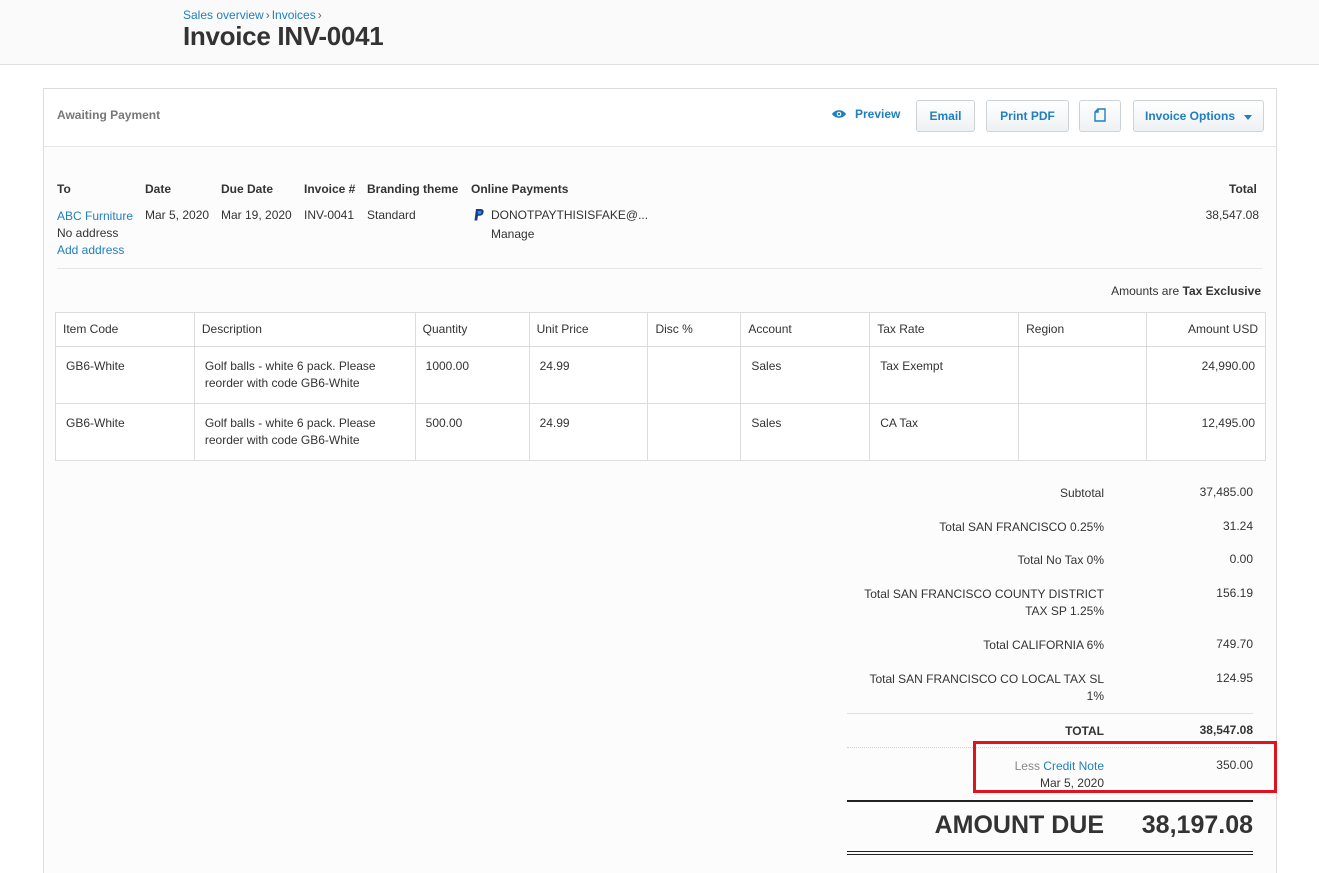 The image size is (1319, 873). What do you see at coordinates (944, 375) in the screenshot?
I see `item-tax-rate: Tax Exempt` at bounding box center [944, 375].